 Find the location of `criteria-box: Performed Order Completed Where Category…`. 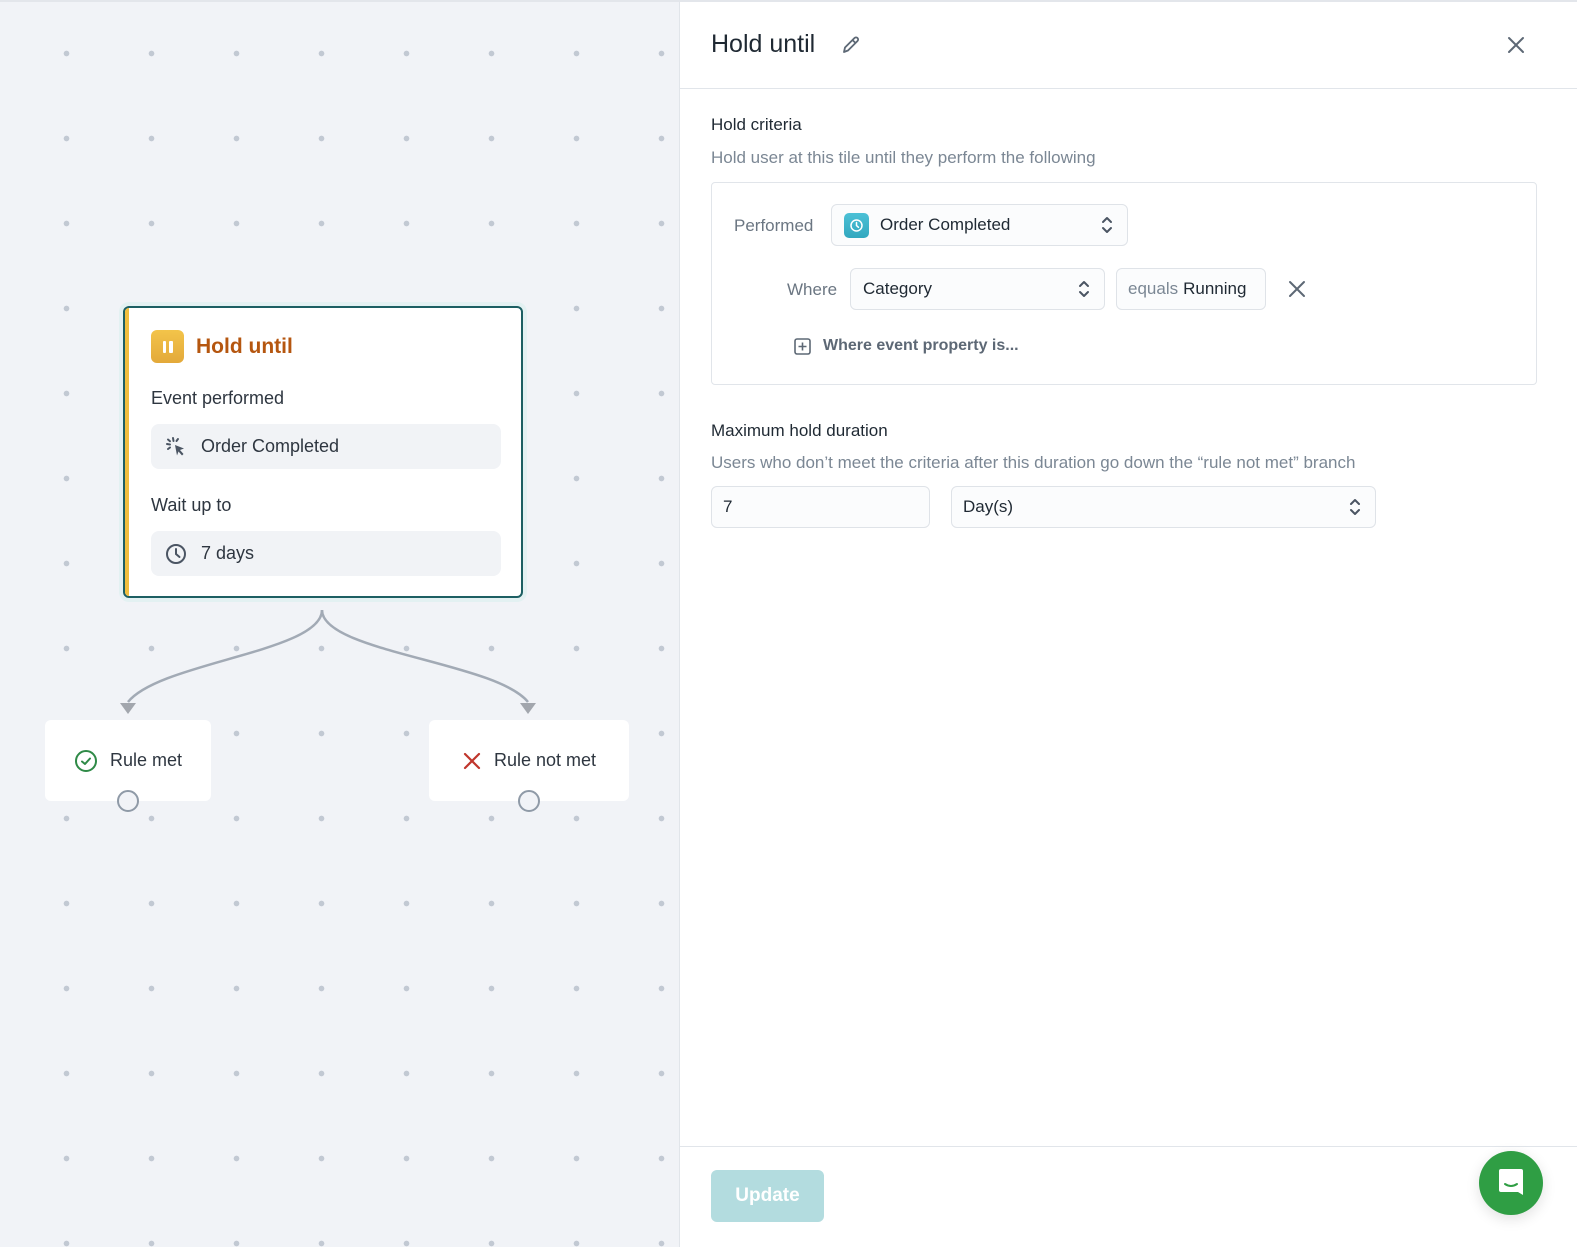

criteria-box: Performed Order Completed Where Category… is located at coordinates (1124, 283).